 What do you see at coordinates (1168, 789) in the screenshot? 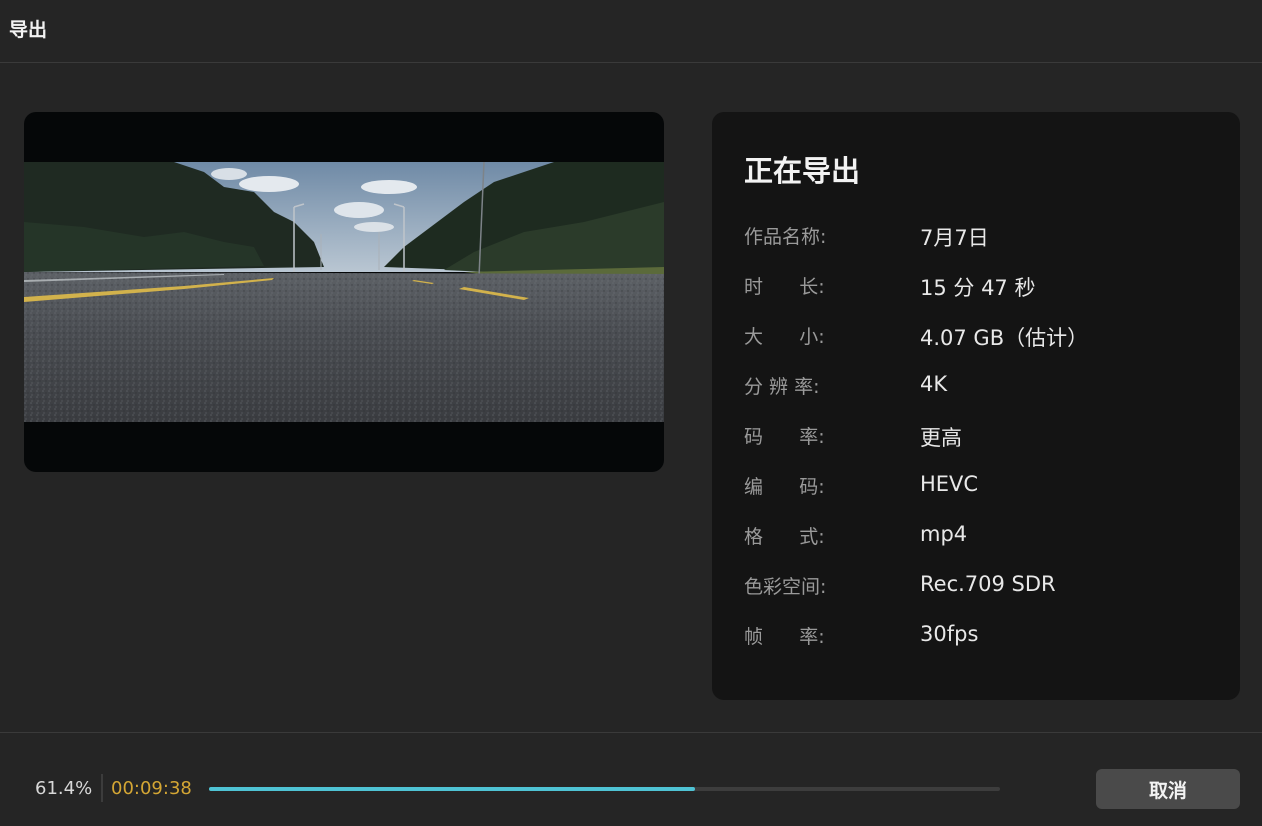
I see `cancel-button: 取消` at bounding box center [1168, 789].